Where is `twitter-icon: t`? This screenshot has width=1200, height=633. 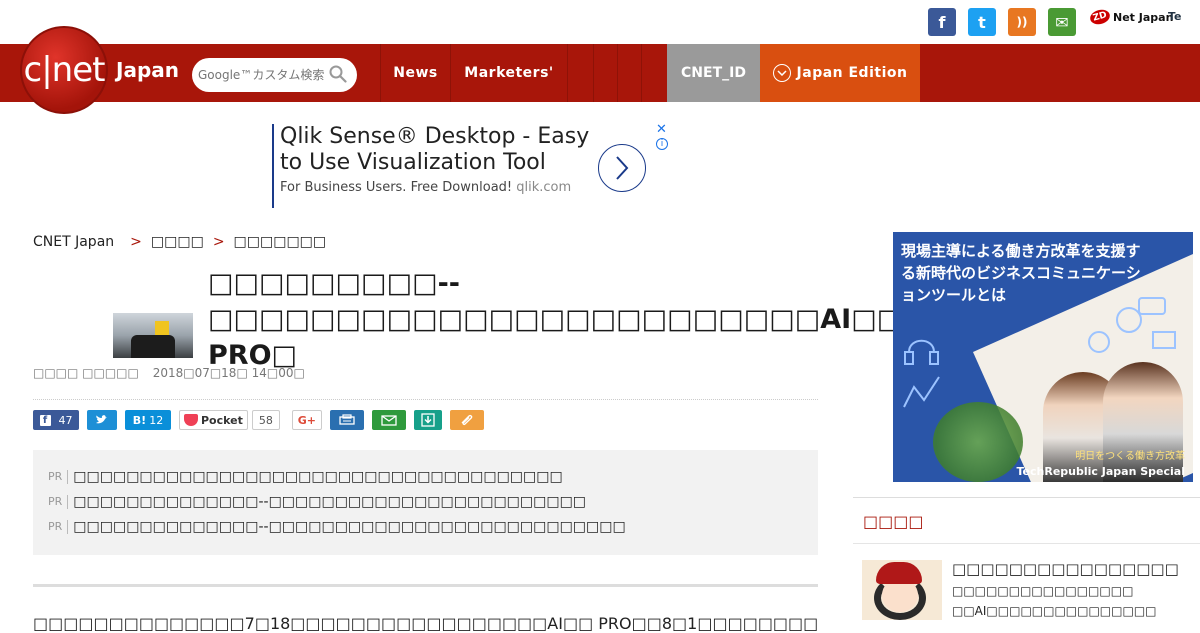
twitter-icon: t is located at coordinates (982, 22).